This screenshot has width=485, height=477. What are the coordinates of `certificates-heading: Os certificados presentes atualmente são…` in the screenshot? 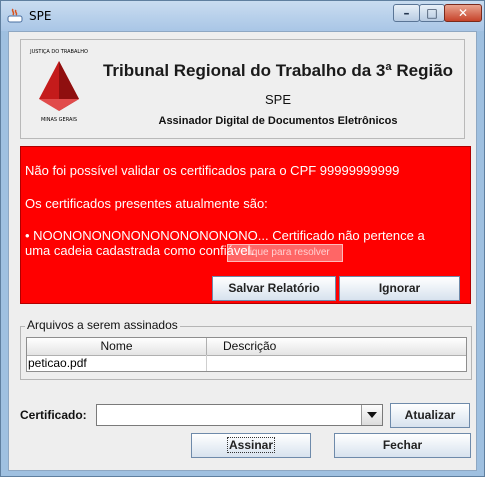 It's located at (146, 203).